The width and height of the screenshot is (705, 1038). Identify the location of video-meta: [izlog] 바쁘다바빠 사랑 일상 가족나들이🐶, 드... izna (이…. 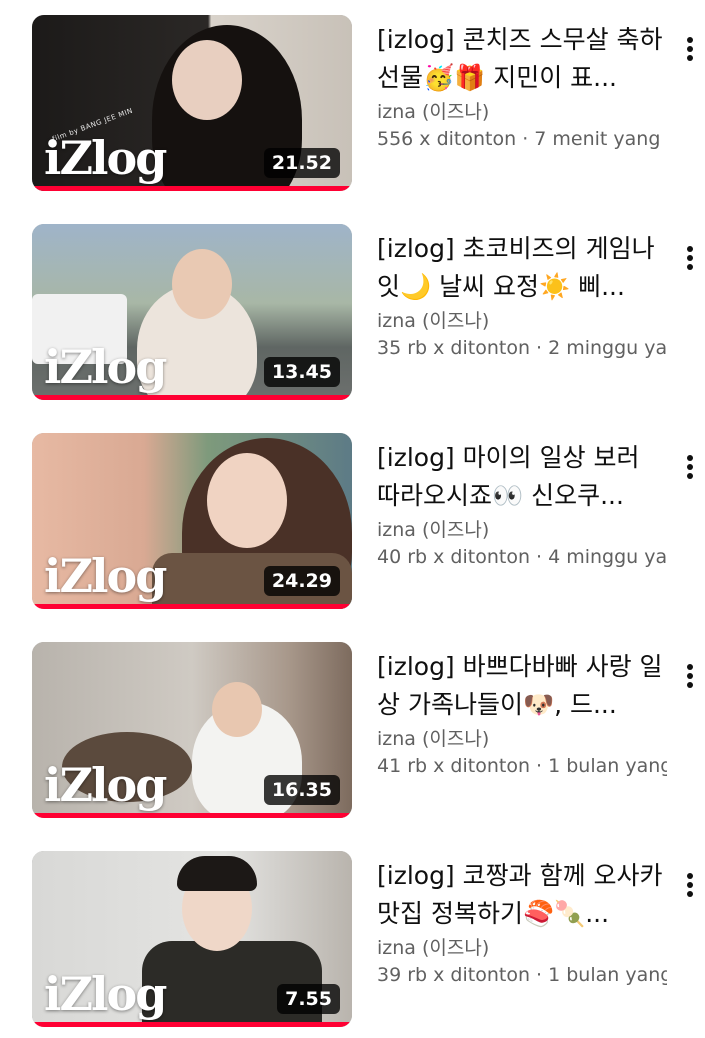
(522, 714).